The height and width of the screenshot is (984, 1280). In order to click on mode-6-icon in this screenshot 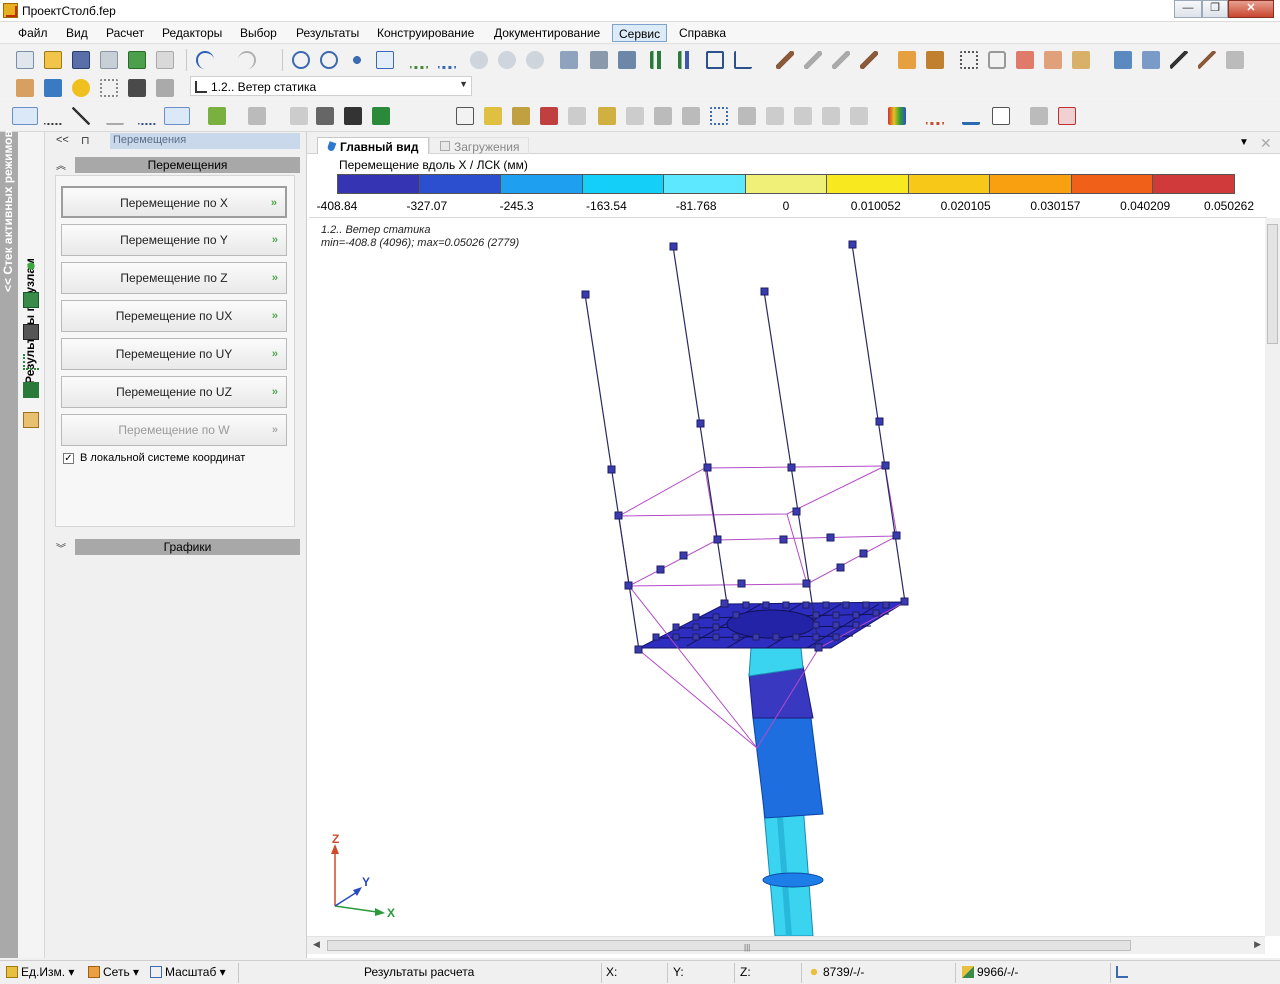, I will do `click(31, 420)`.